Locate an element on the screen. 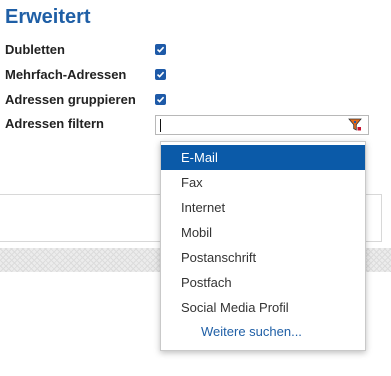 The width and height of the screenshot is (391, 376). filter-funnel-icon is located at coordinates (355, 127).